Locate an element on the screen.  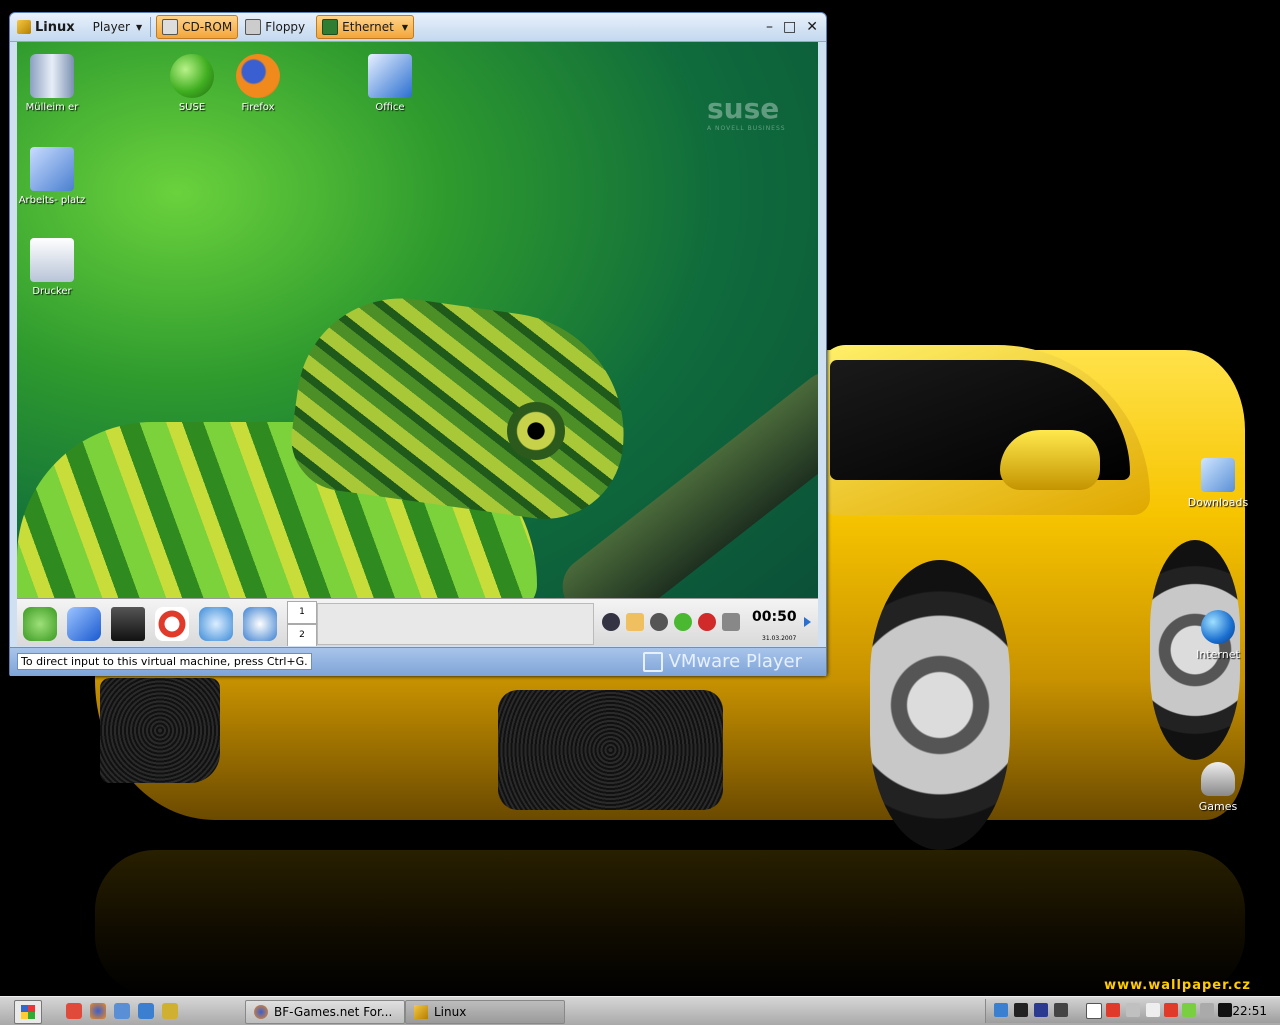
tray-app-icon is located at coordinates (1094, 1011).